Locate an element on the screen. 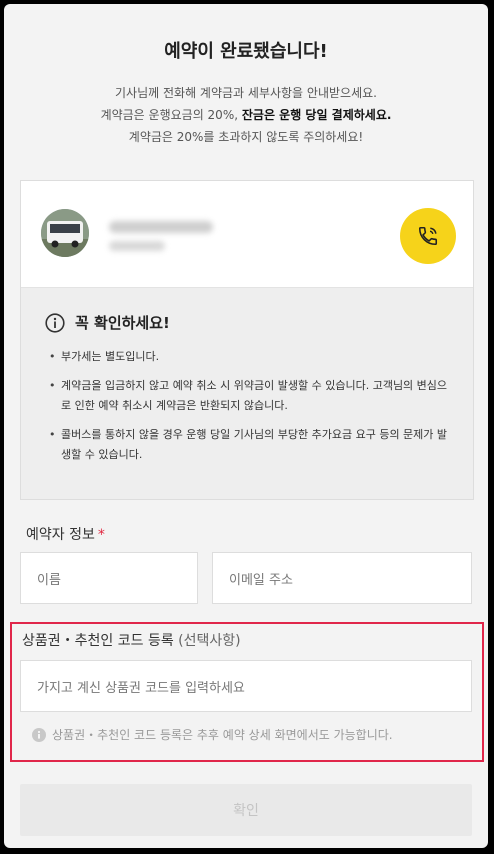  instruction-line-2-strong: 잔금은 운행 당일 결제하세요. is located at coordinates (316, 115).